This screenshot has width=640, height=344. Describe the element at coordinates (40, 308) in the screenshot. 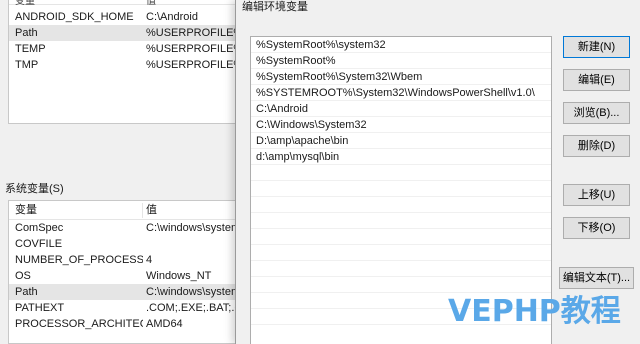

I see `var-name: PATHEXT` at that location.